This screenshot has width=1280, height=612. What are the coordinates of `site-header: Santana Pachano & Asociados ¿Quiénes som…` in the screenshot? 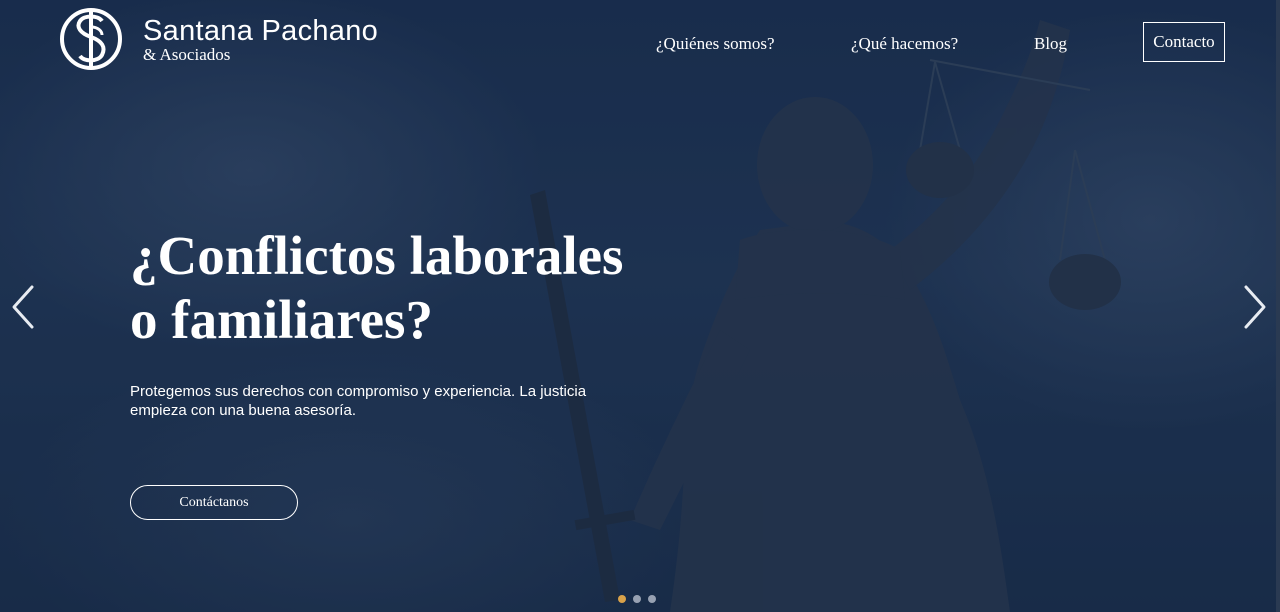 It's located at (640, 45).